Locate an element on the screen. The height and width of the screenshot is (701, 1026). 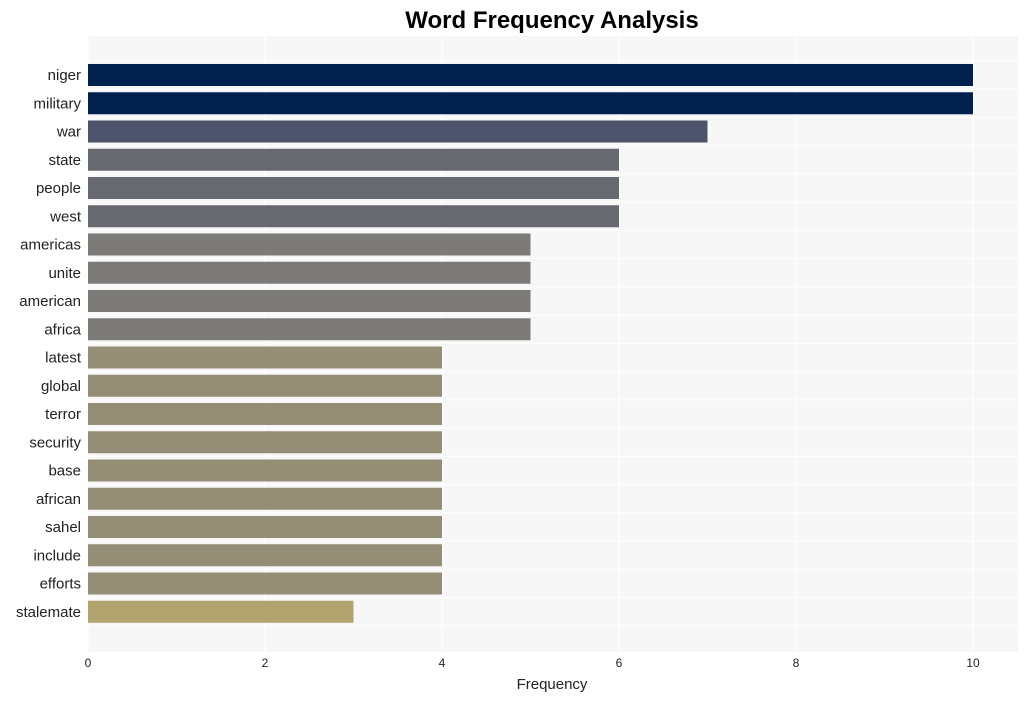
bar-west is located at coordinates (353, 216).